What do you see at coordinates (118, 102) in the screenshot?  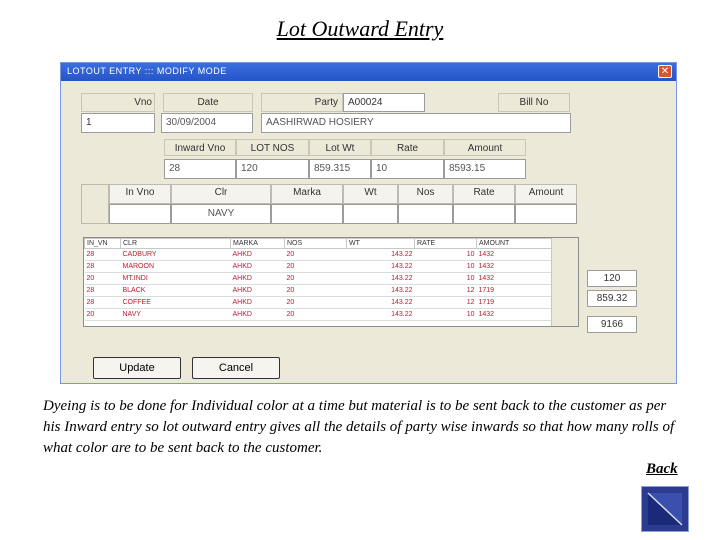 I see `vno-label: Vno` at bounding box center [118, 102].